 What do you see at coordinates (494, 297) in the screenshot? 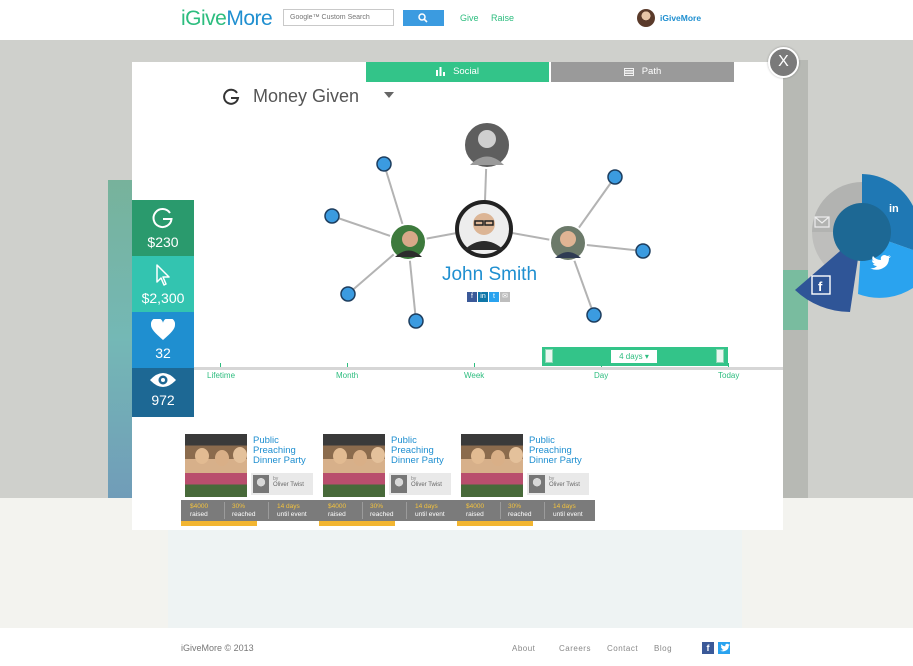
I see `twitter-icon: t` at bounding box center [494, 297].